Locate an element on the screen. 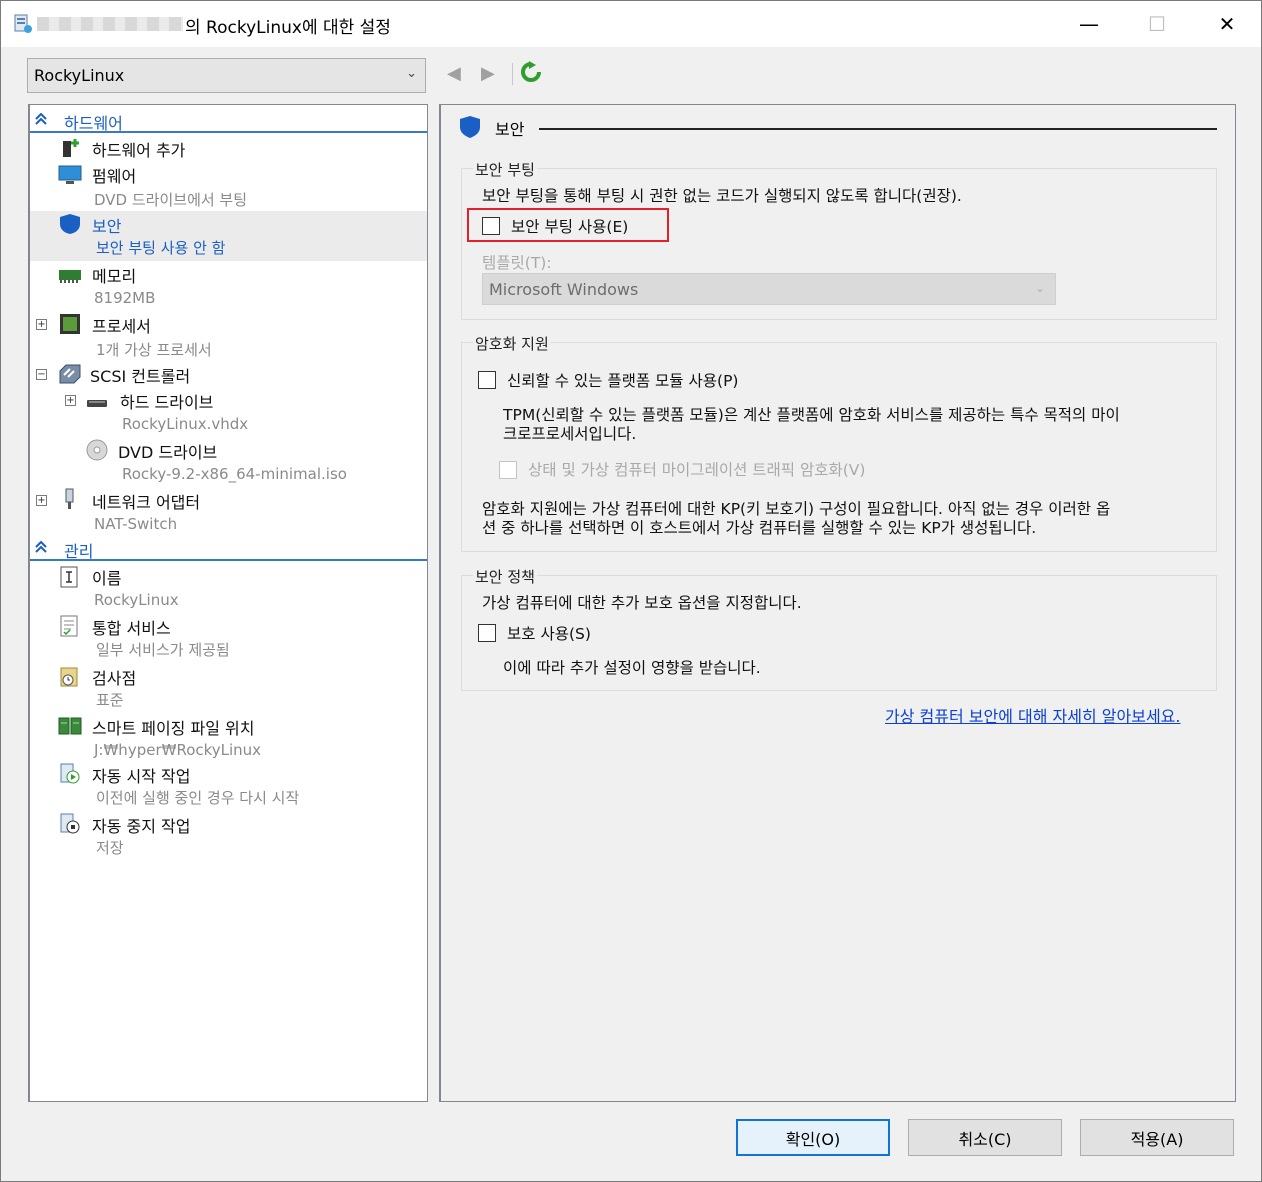  tree-item-label: 이름 is located at coordinates (107, 578).